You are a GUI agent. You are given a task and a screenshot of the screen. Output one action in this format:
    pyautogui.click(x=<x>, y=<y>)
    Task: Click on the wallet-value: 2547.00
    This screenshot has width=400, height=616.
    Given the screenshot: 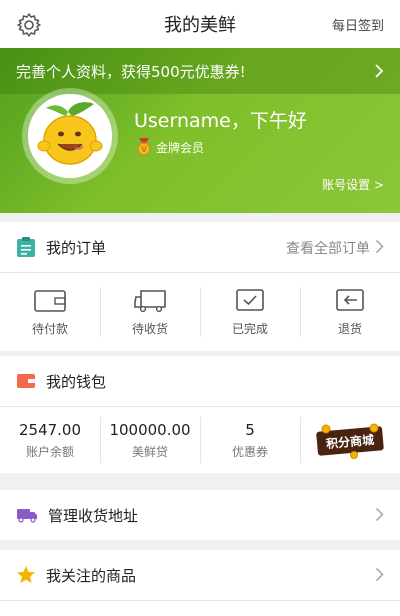 What is the action you would take?
    pyautogui.click(x=50, y=429)
    